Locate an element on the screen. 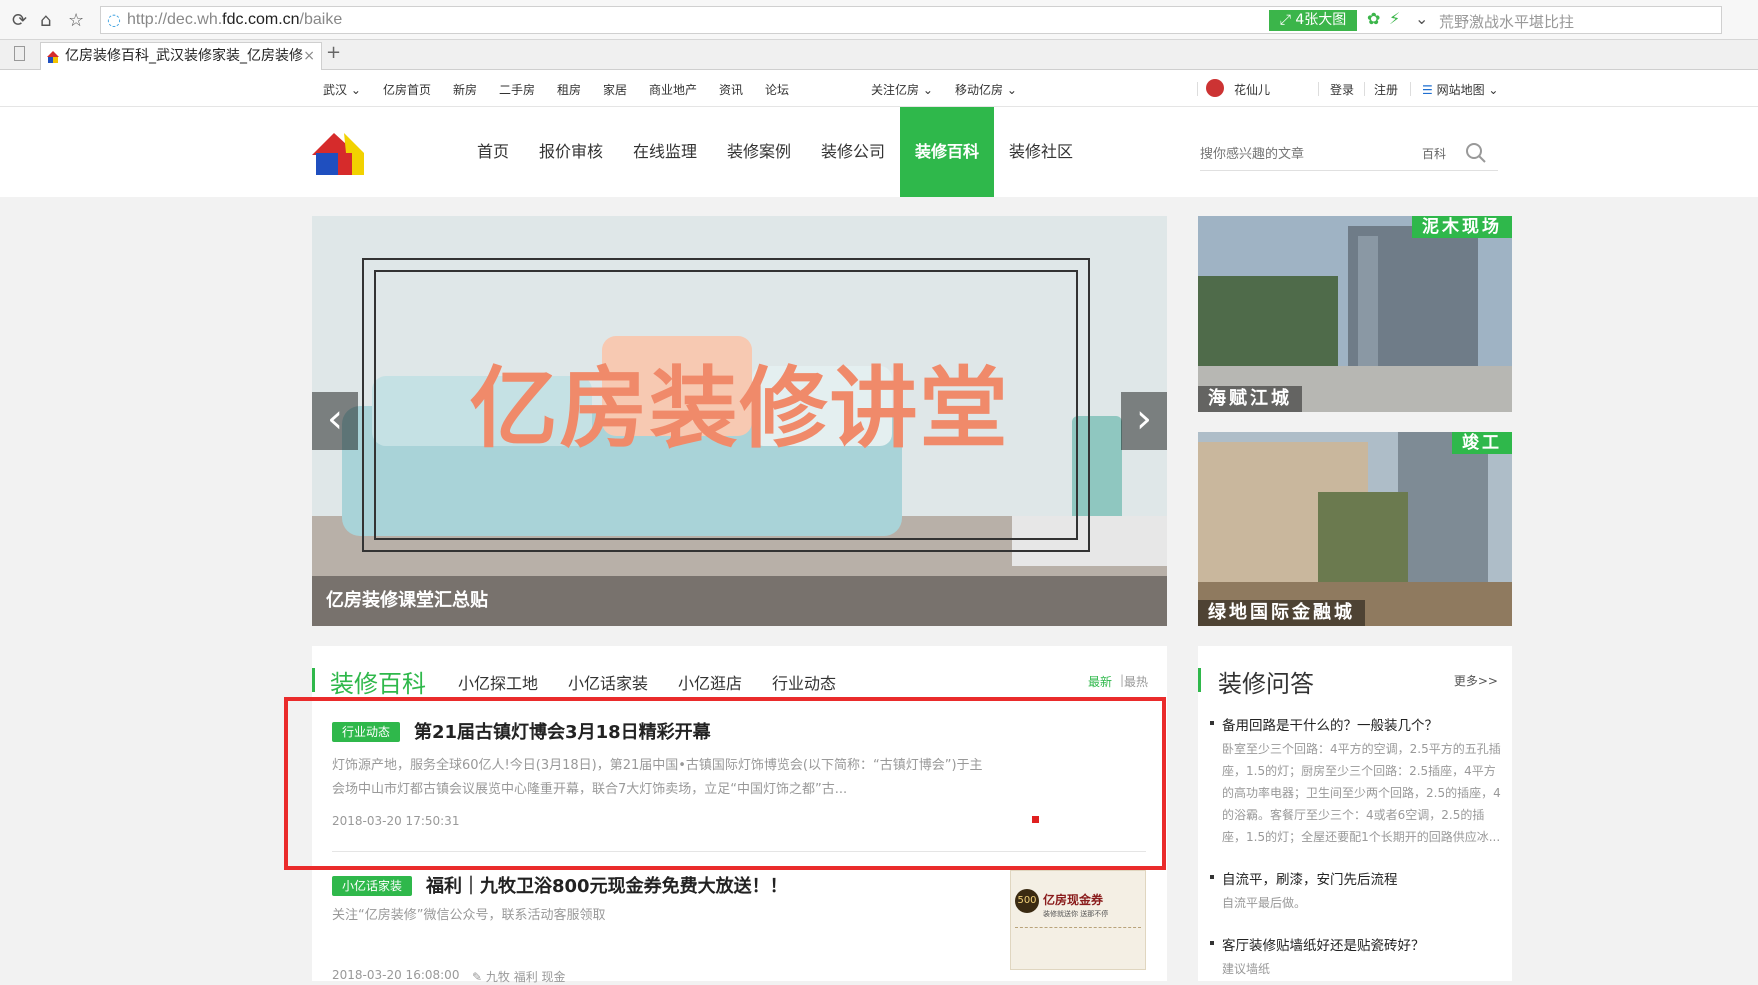 The image size is (1758, 985). article-title: 福利｜九牧卫浴800元现金券免费大放送！！ is located at coordinates (607, 885).